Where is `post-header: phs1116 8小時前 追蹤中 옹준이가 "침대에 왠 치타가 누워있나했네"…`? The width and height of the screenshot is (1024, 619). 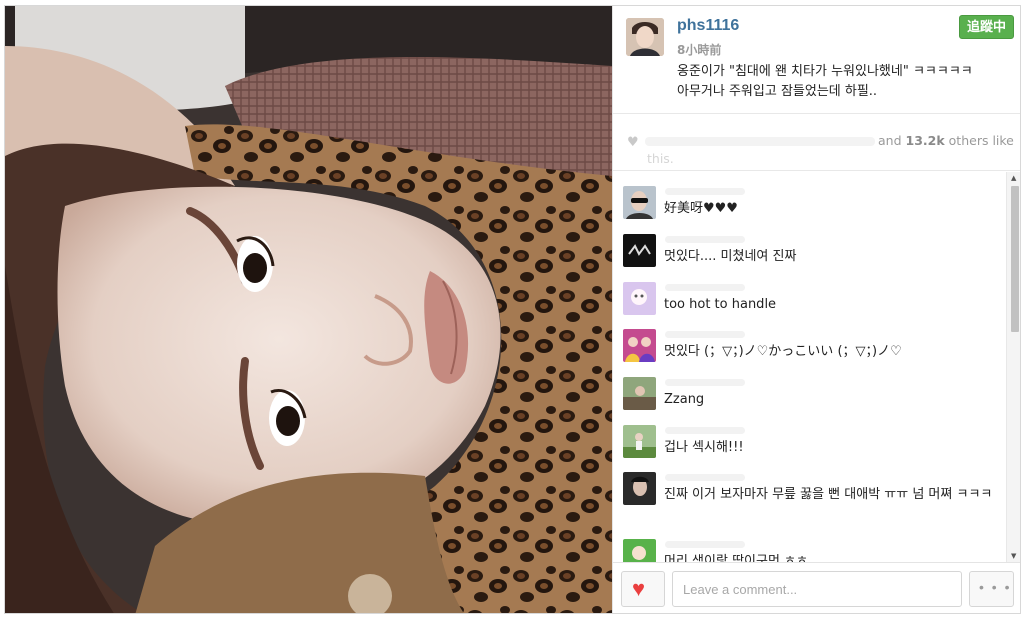 post-header: phs1116 8小時前 追蹤中 옹준이가 "침대에 왠 치타가 누워있나했네"… is located at coordinates (816, 60).